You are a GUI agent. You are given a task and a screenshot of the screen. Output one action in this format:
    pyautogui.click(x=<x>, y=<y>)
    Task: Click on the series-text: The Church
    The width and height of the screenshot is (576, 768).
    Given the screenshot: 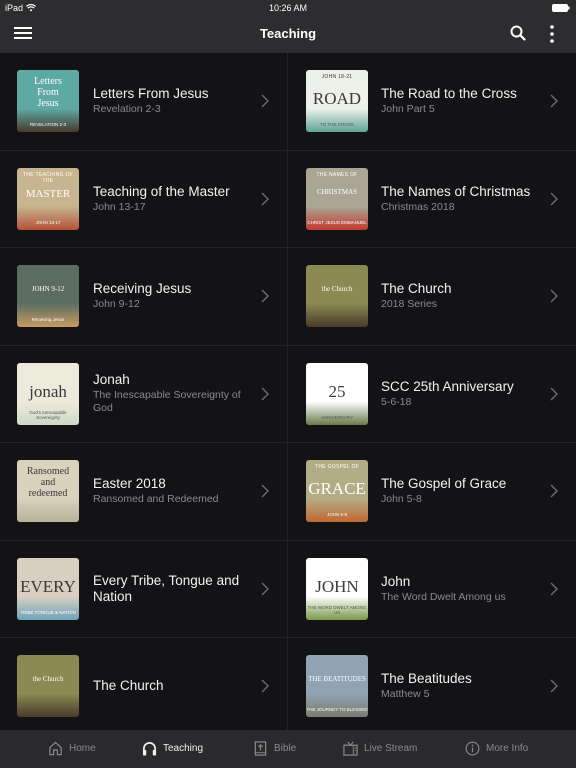 What is the action you would take?
    pyautogui.click(x=168, y=684)
    